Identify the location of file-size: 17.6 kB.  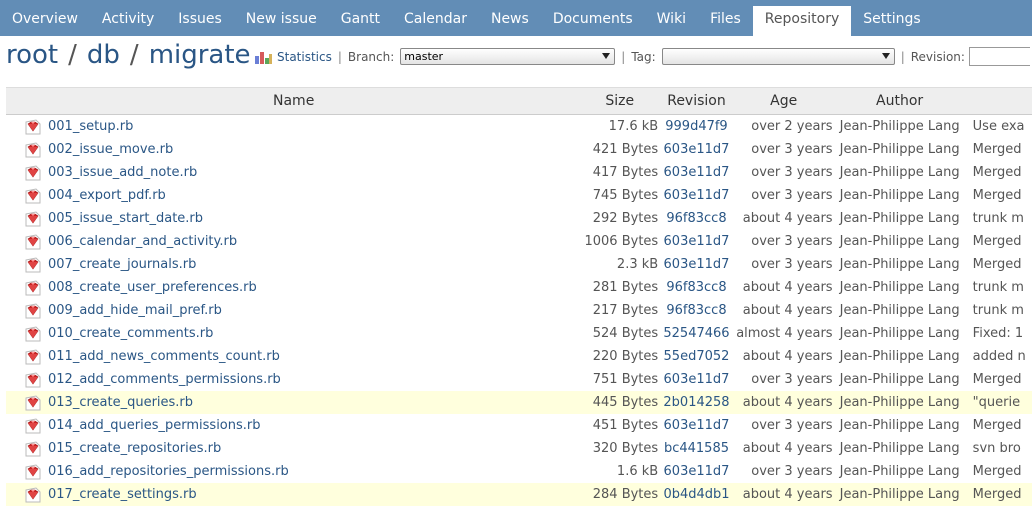
(633, 126).